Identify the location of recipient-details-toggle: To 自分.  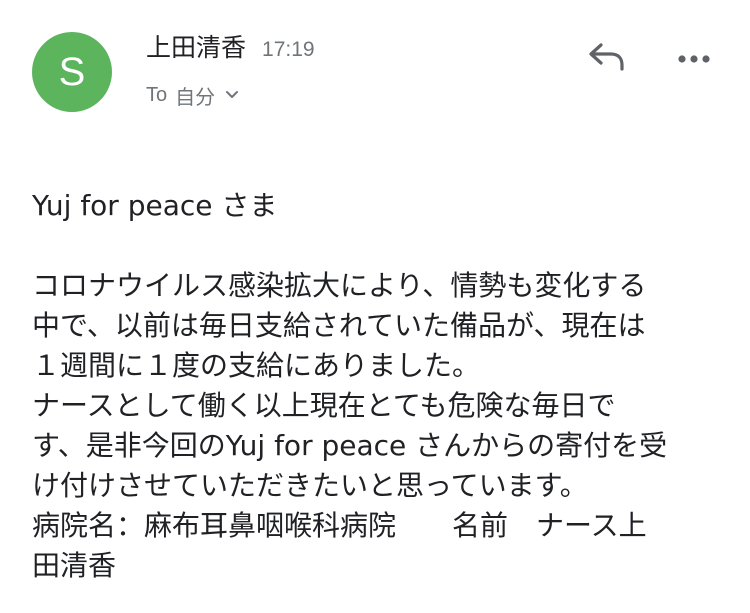
(192, 95).